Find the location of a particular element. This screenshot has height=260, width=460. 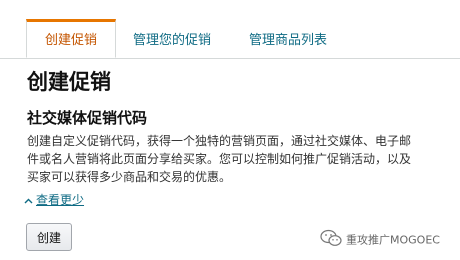

description-line: 件或名人营销将此页面分享给买家。您可以控制如何推广促销活动，以及 is located at coordinates (219, 159).